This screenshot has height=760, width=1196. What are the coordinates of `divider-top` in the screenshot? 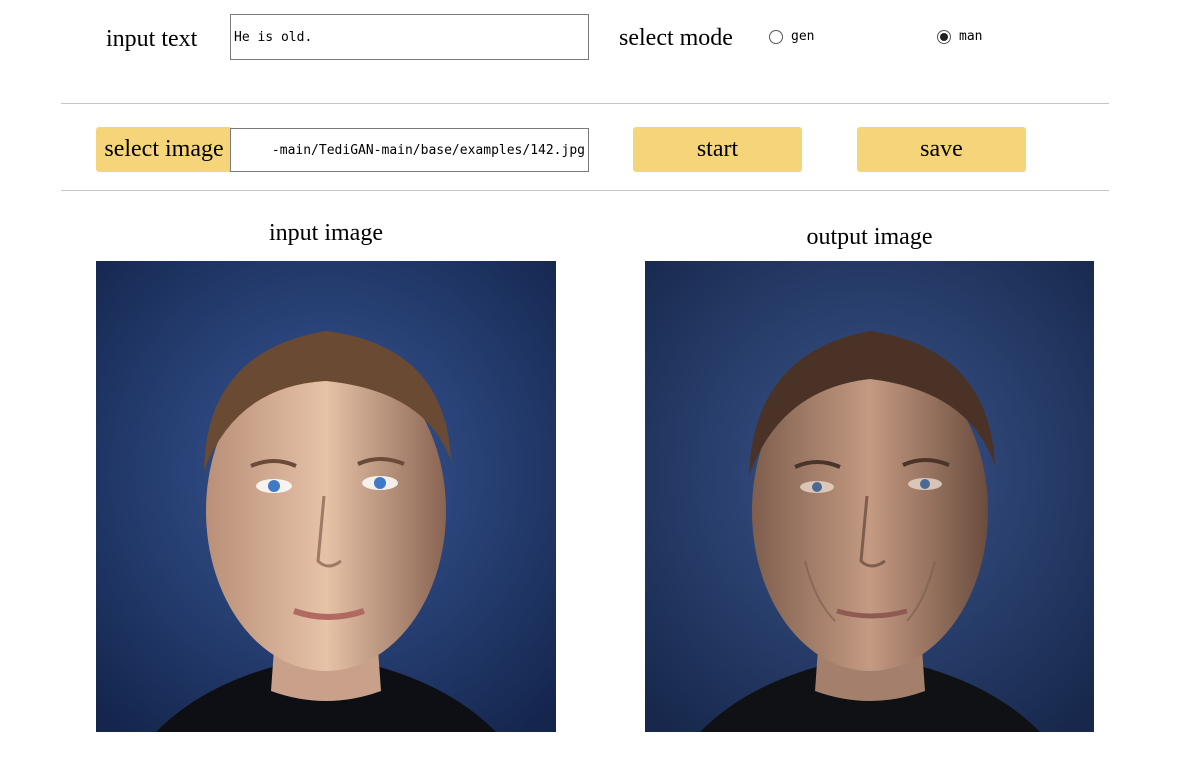 It's located at (585, 103).